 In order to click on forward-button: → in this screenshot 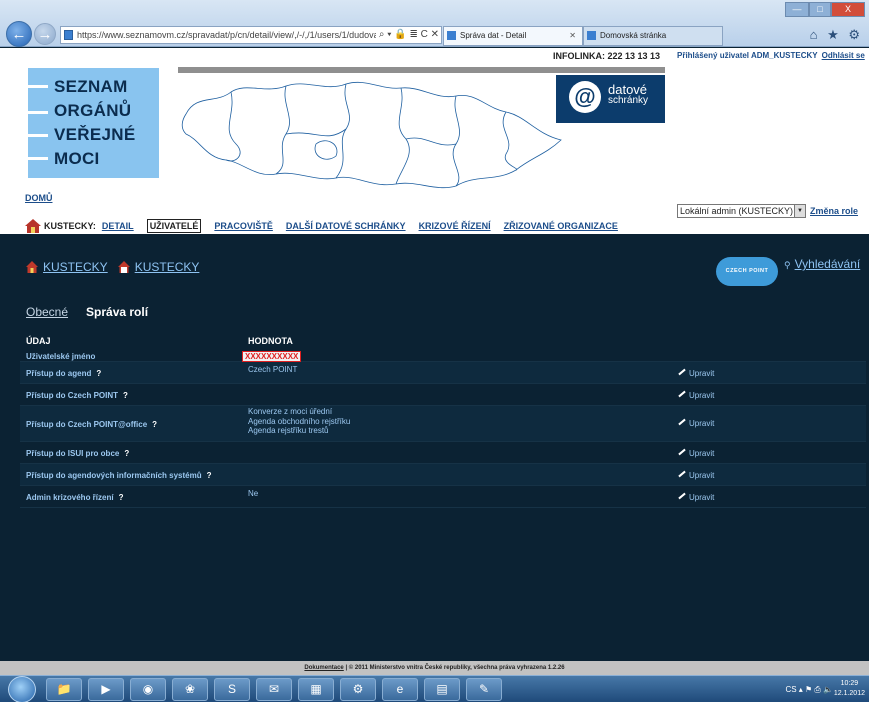, I will do `click(45, 34)`.